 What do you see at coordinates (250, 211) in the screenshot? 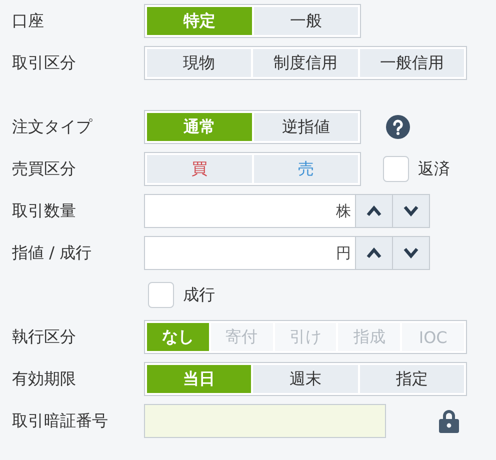
I see `input-field: 株` at bounding box center [250, 211].